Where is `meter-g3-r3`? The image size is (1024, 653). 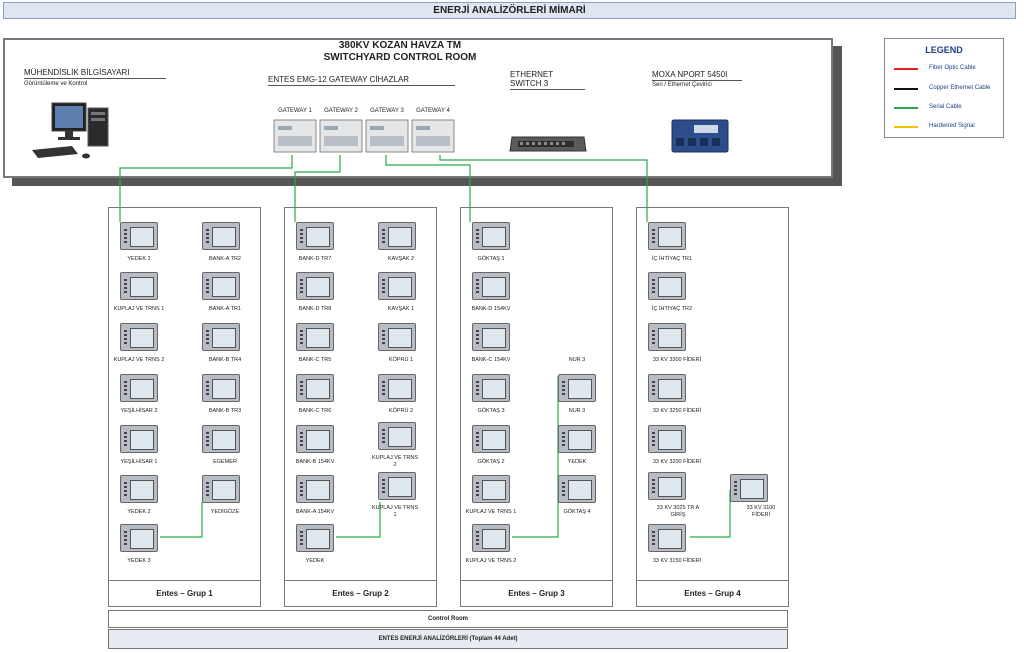
meter-g3-r3 is located at coordinates (577, 489).